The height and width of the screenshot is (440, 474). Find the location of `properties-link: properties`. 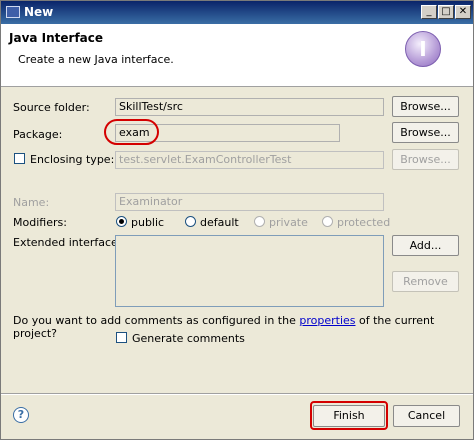

properties-link: properties is located at coordinates (327, 320).